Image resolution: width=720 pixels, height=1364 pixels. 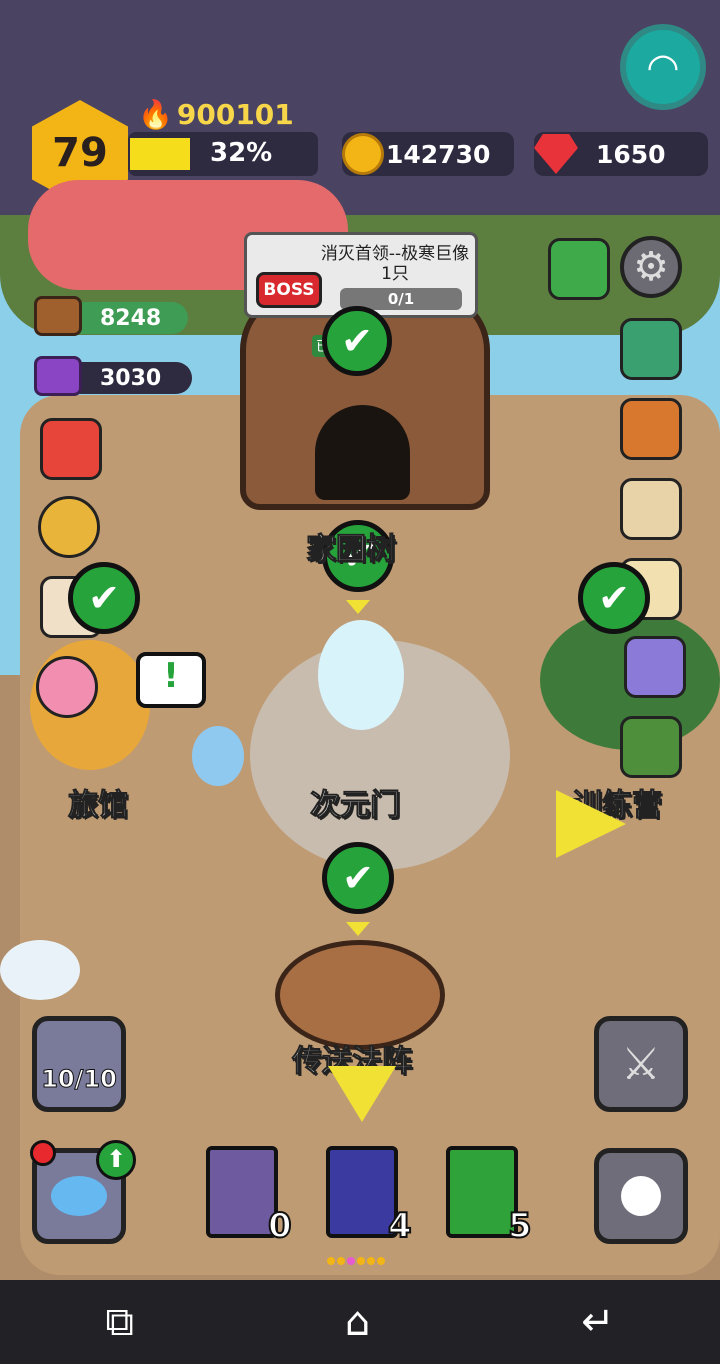 I want to click on wifi-icon: ◠, so click(x=663, y=67).